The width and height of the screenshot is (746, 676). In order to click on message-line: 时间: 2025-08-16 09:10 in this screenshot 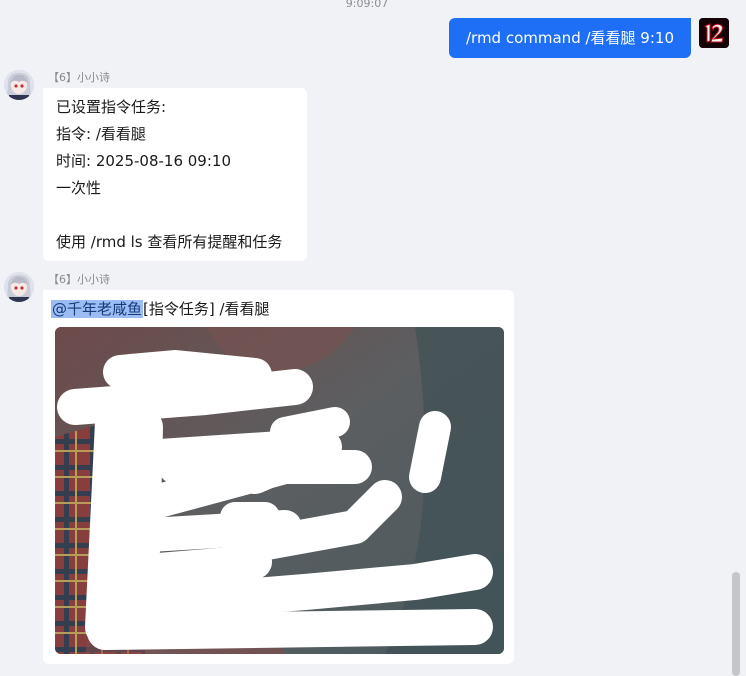, I will do `click(143, 161)`.